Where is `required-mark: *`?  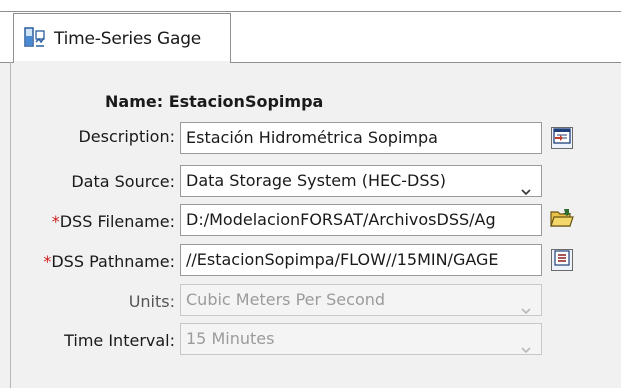
required-mark: * is located at coordinates (55, 221).